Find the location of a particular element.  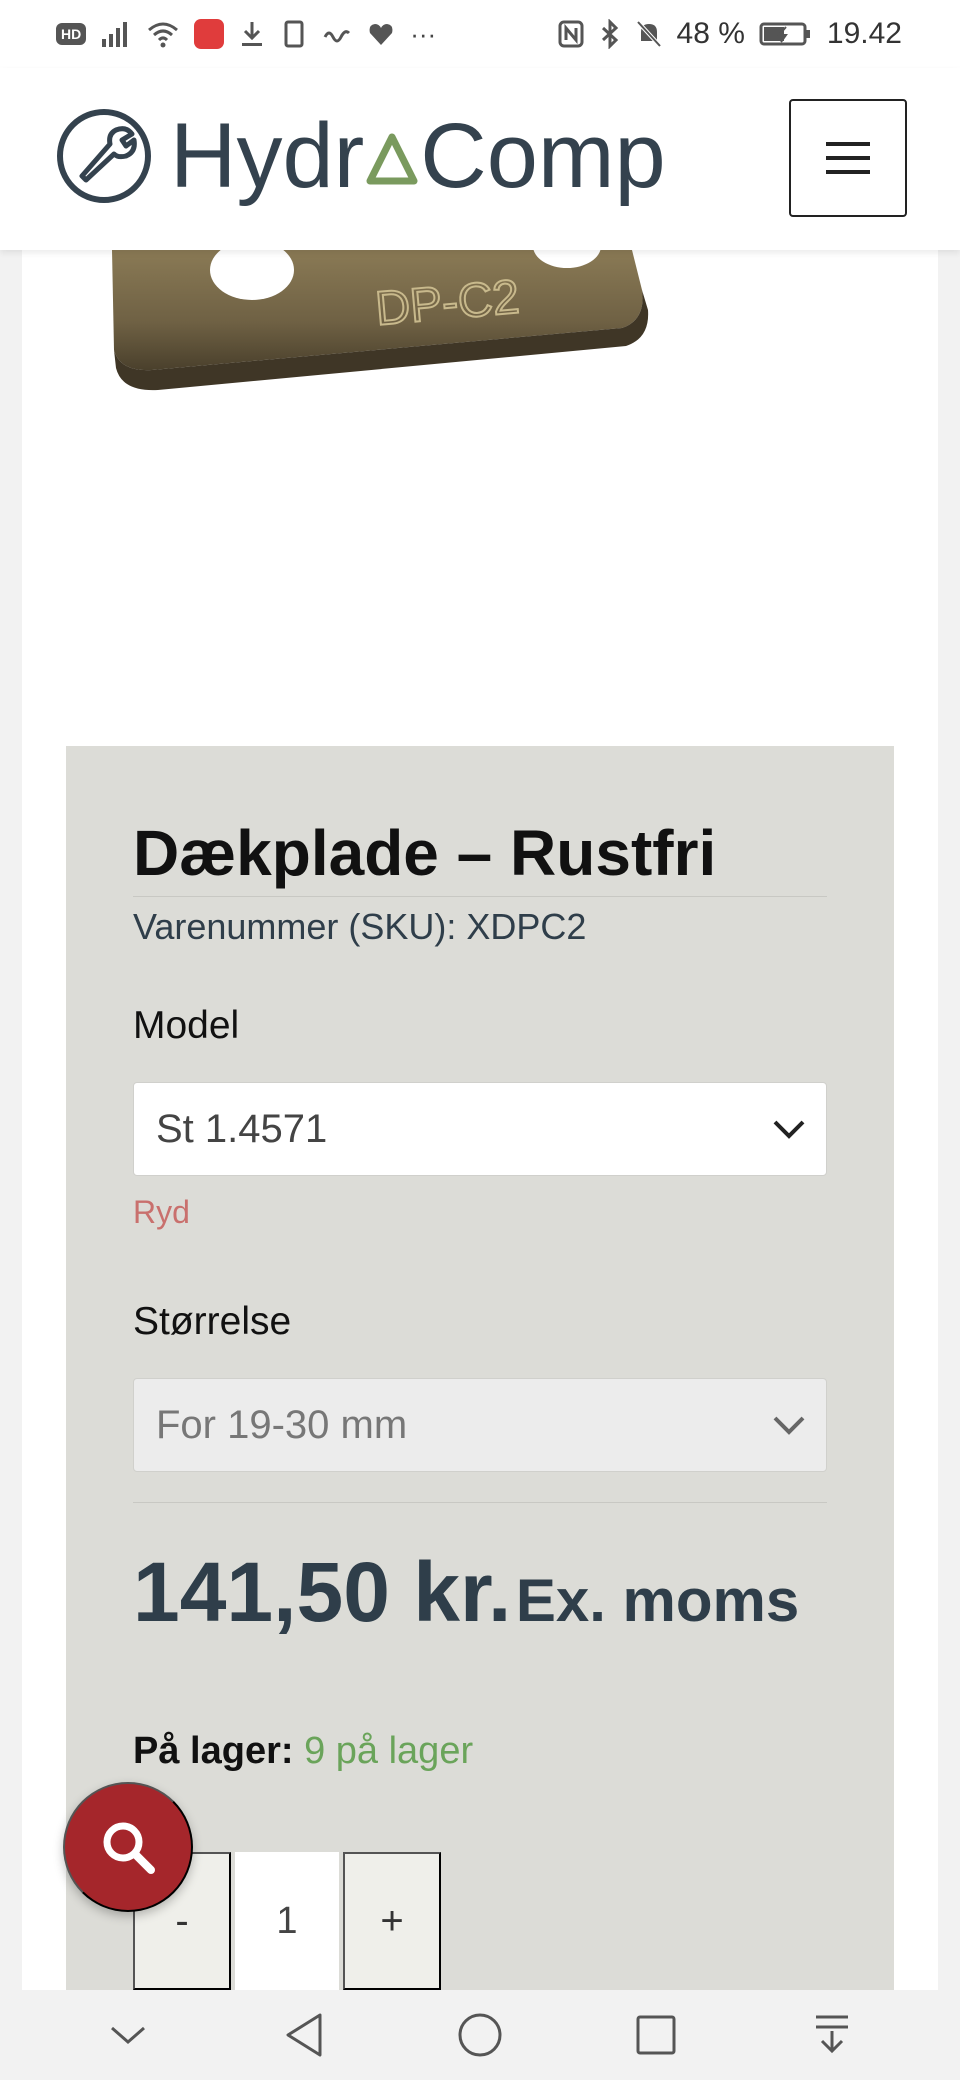

logo-text-part2: Comp is located at coordinates (543, 156).